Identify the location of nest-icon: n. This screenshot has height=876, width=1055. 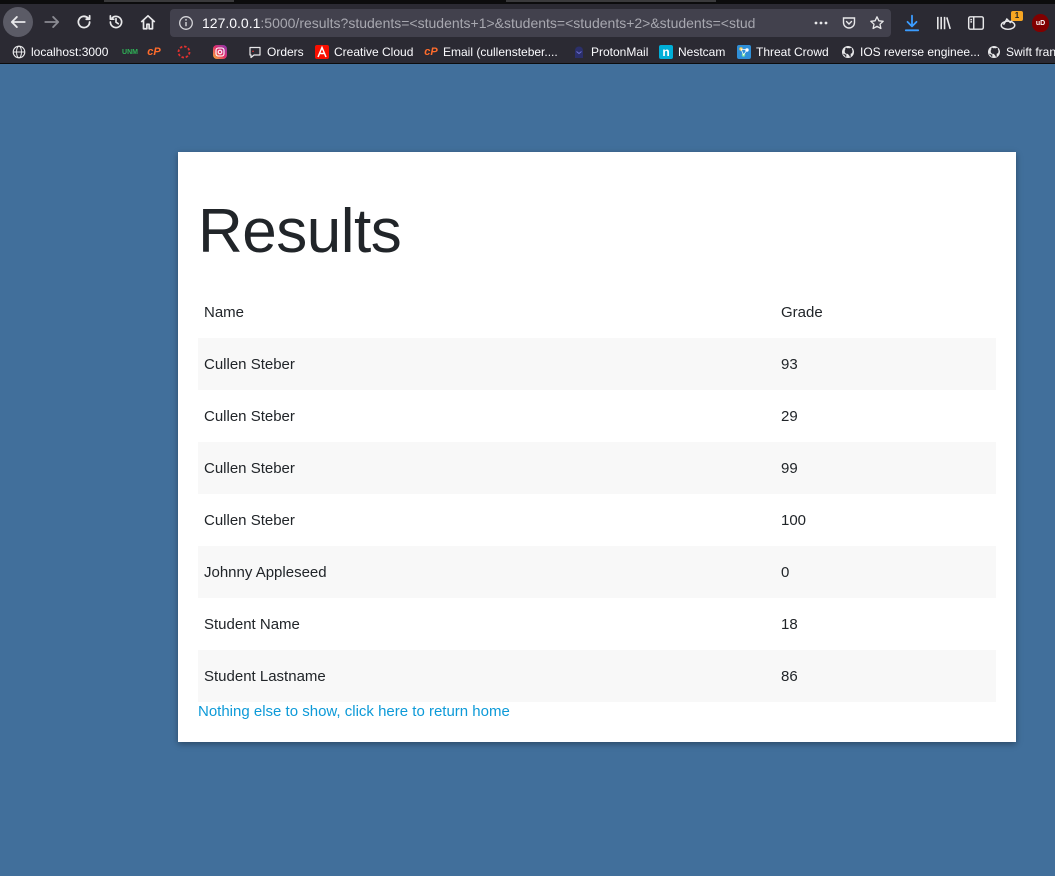
(666, 52).